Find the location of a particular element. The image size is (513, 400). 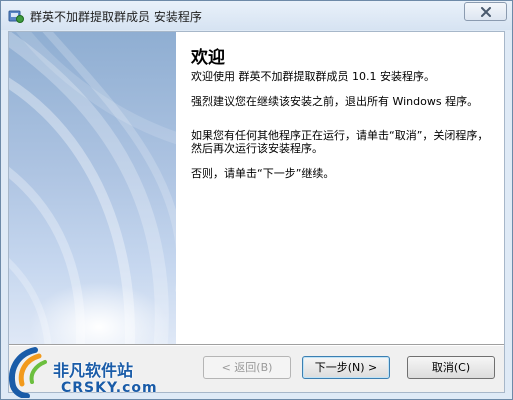

watermark-logo-icon is located at coordinates (28, 372).